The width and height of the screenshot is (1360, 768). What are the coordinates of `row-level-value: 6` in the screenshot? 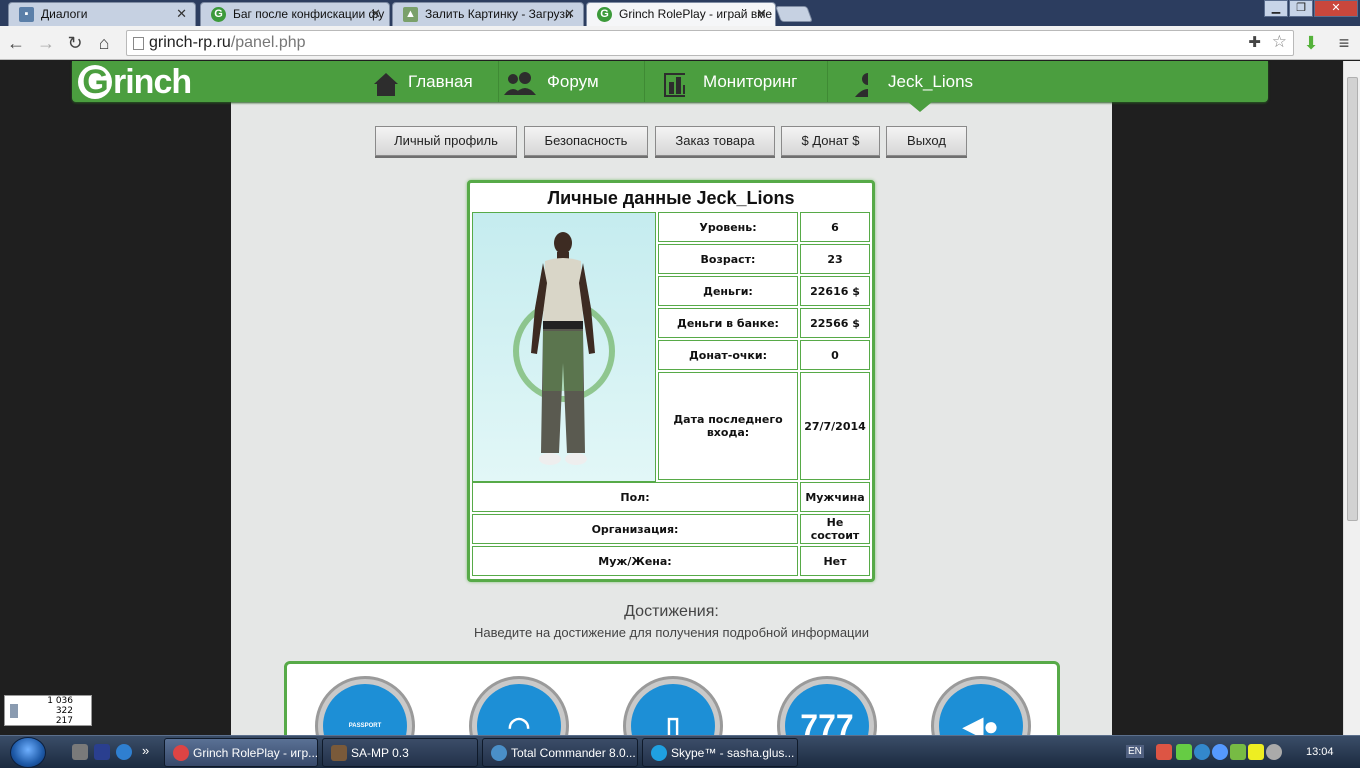 It's located at (835, 227).